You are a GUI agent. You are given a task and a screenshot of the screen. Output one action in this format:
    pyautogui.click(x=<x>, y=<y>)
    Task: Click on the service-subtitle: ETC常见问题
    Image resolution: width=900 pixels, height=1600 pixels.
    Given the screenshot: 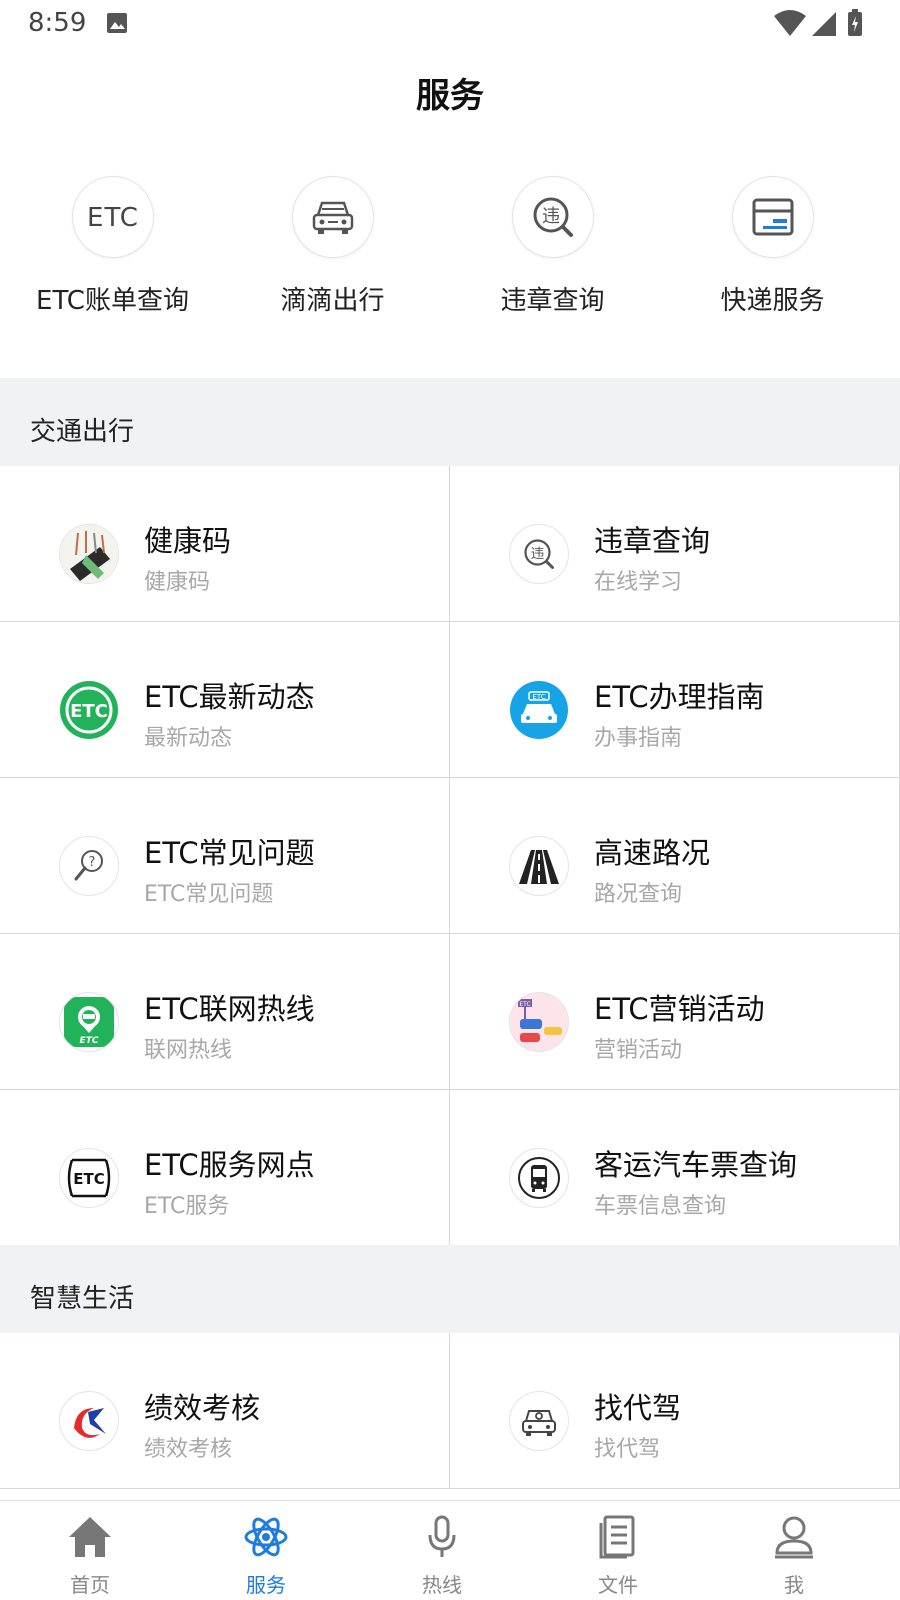 What is the action you would take?
    pyautogui.click(x=209, y=894)
    